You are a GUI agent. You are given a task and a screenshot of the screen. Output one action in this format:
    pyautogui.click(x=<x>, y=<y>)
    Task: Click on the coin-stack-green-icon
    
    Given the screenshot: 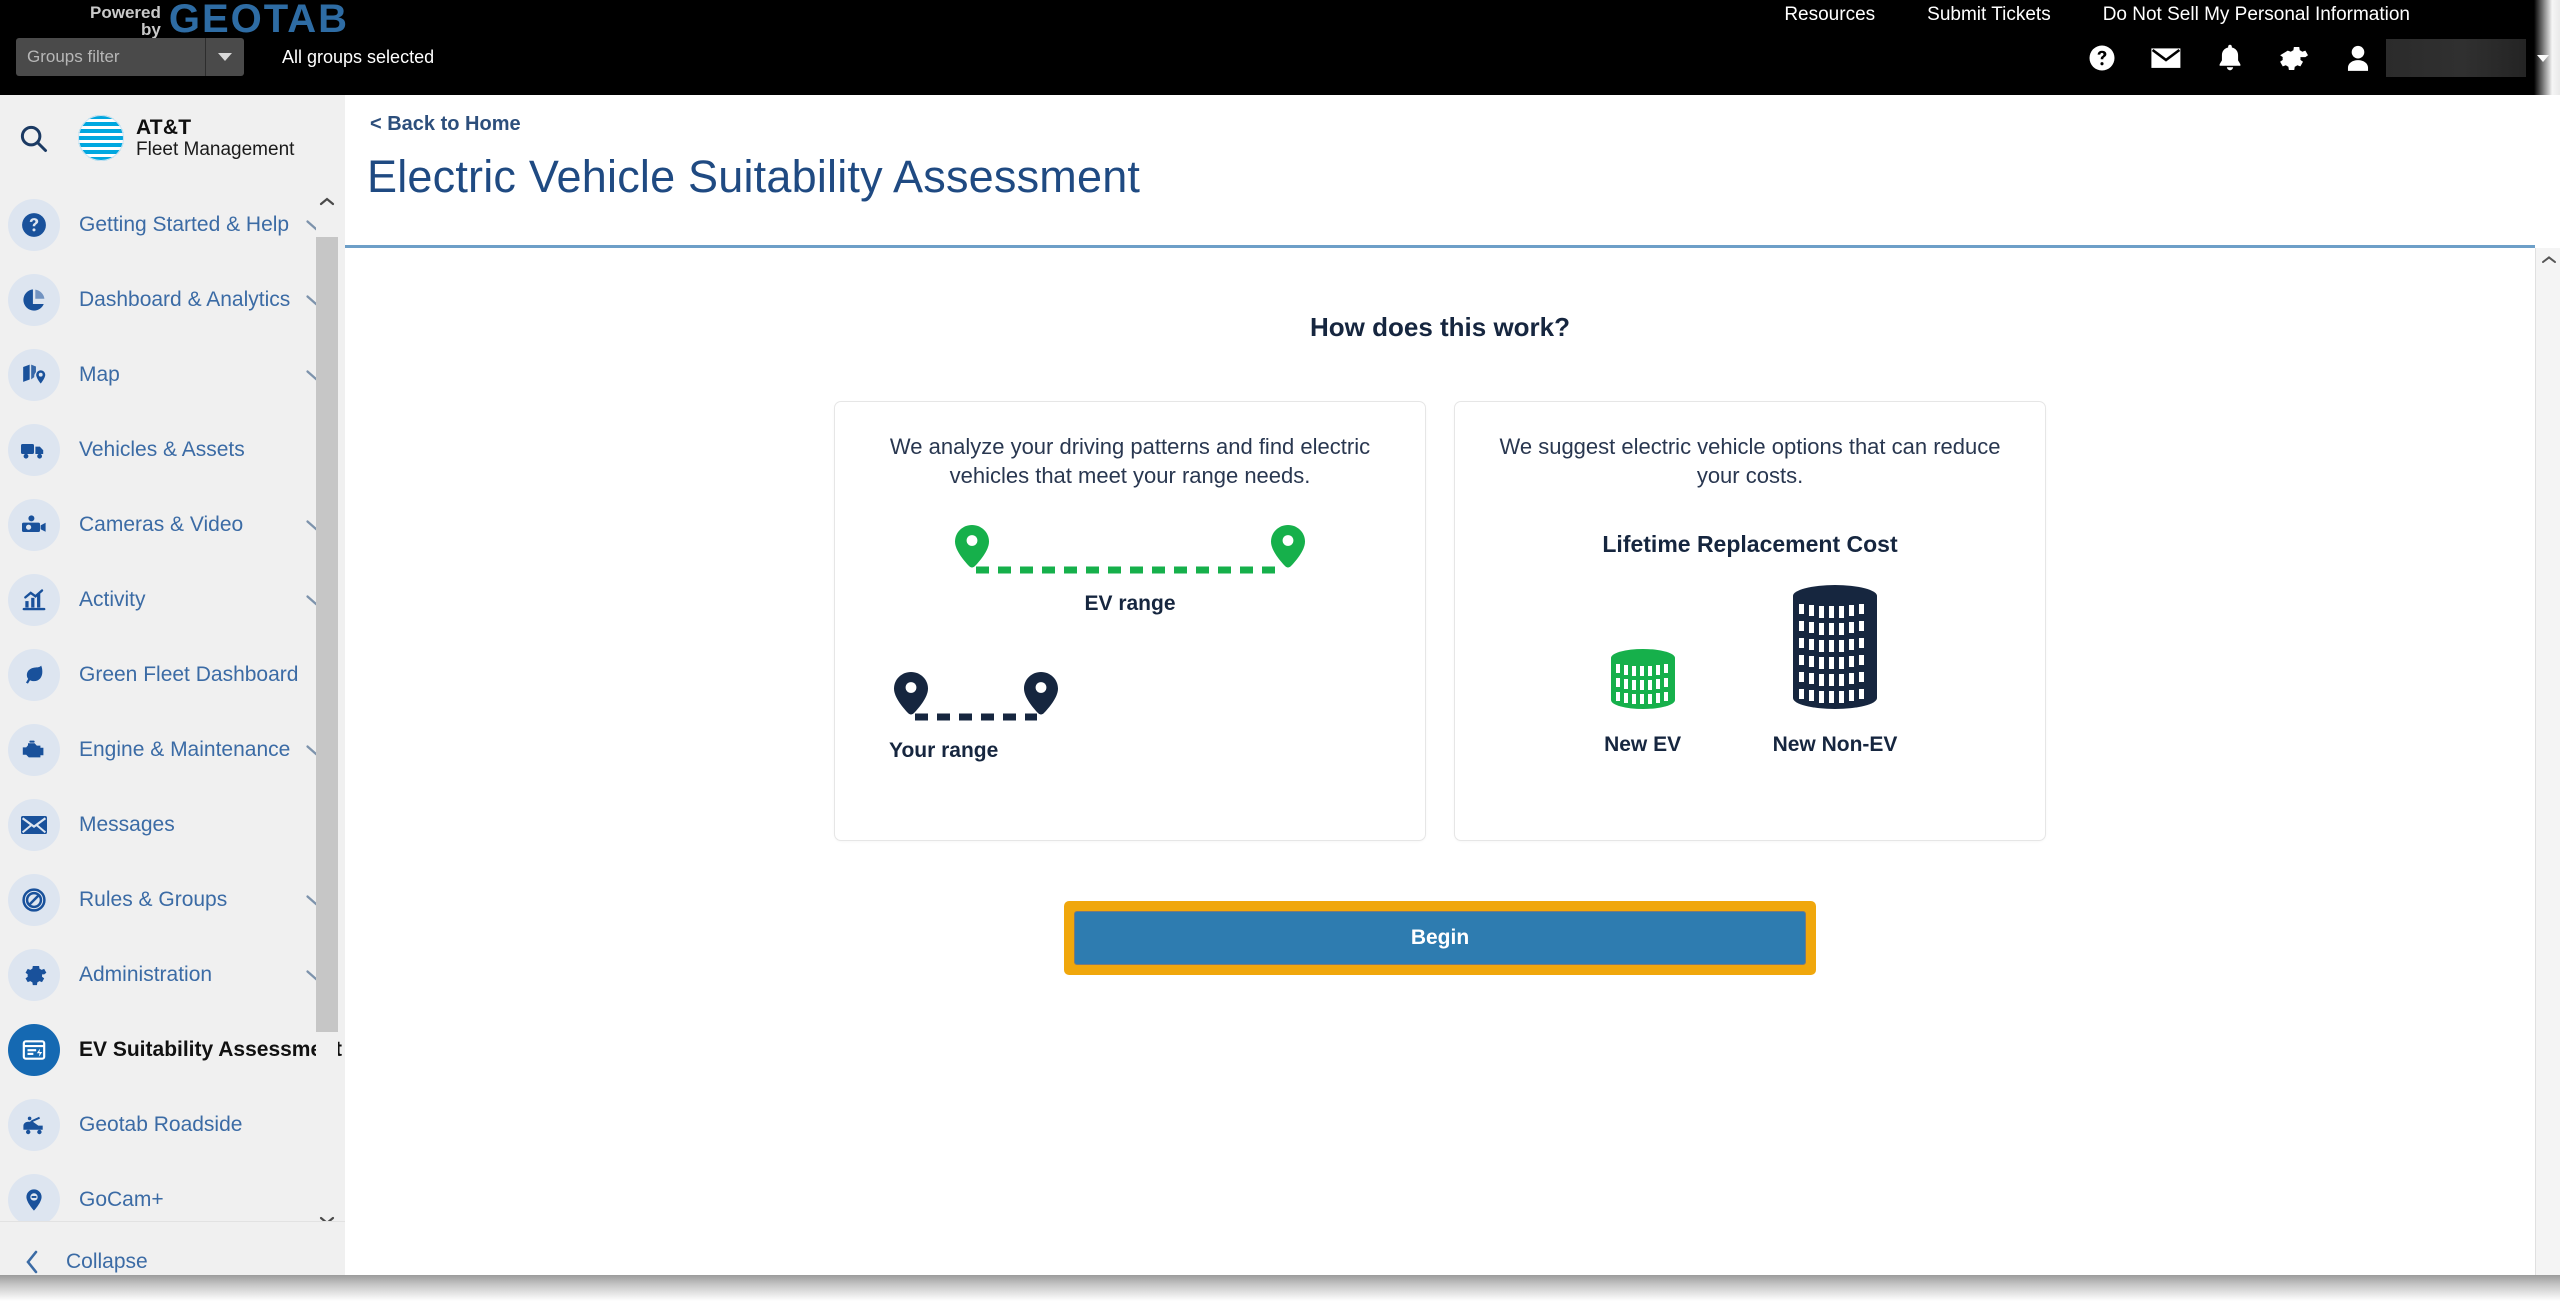 What is the action you would take?
    pyautogui.click(x=1642, y=678)
    